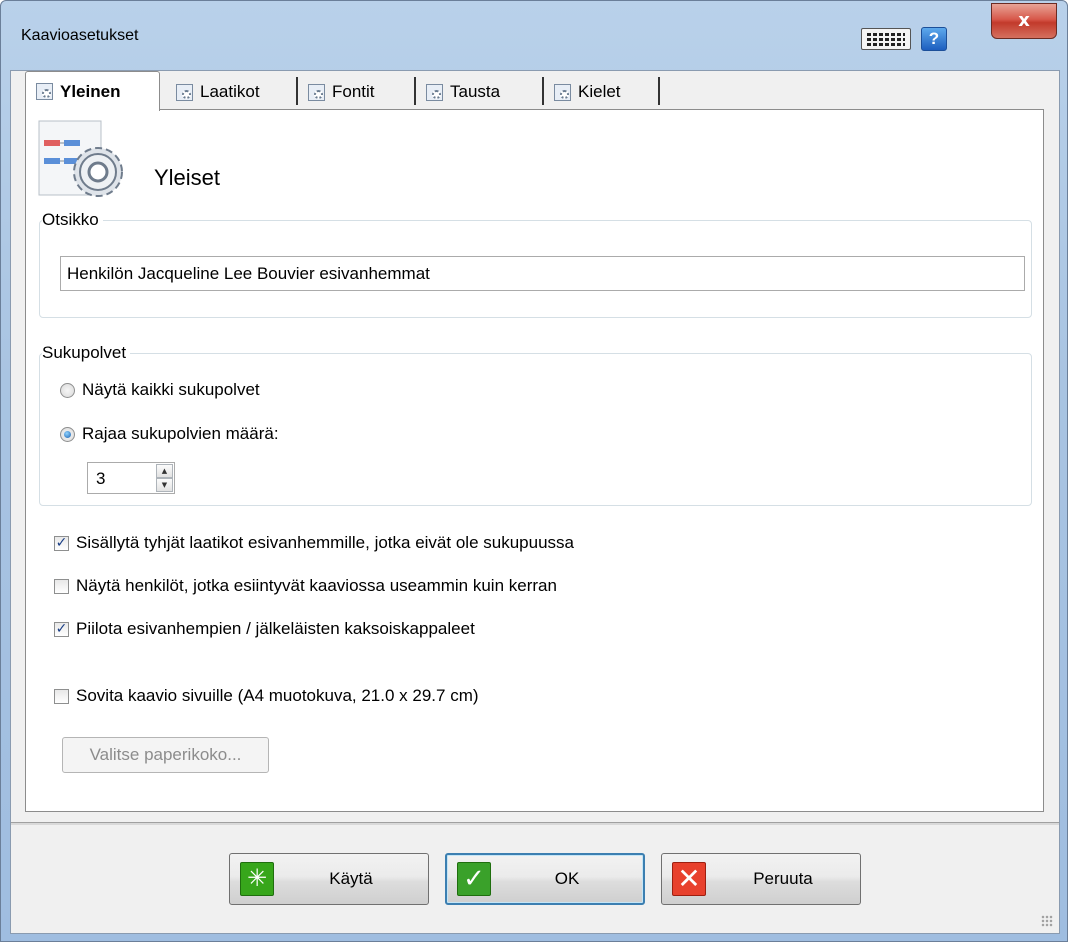 The width and height of the screenshot is (1068, 942). What do you see at coordinates (1047, 921) in the screenshot?
I see `resize-grip-icon` at bounding box center [1047, 921].